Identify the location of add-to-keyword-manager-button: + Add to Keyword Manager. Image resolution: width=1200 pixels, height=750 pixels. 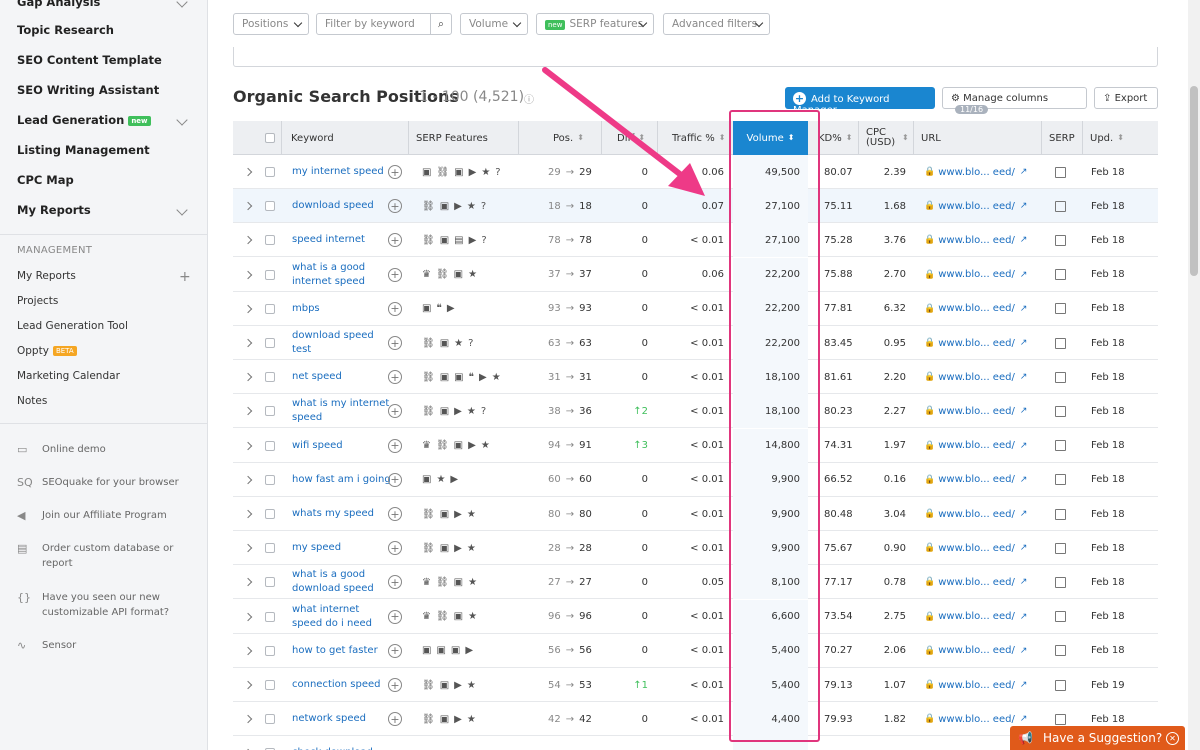
(860, 101).